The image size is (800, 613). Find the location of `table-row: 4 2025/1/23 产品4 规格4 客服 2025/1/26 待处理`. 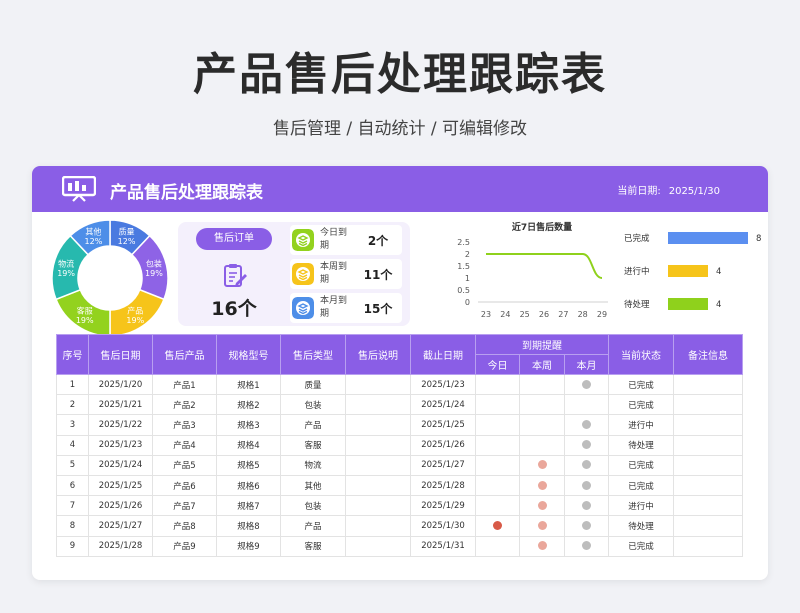

table-row: 4 2025/1/23 产品4 规格4 客服 2025/1/26 待处理 is located at coordinates (400, 445).